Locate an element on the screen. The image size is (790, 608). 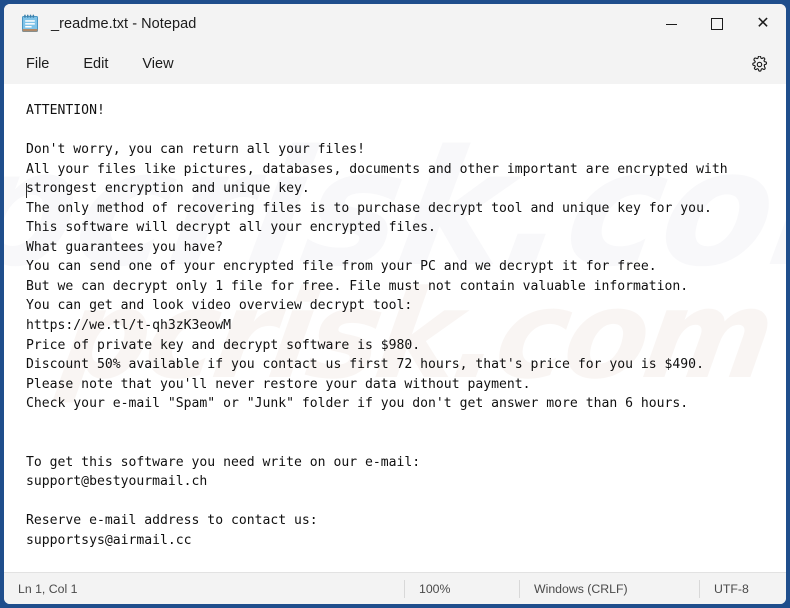
status-line-endings: Windows (CRLF) is located at coordinates (609, 588).